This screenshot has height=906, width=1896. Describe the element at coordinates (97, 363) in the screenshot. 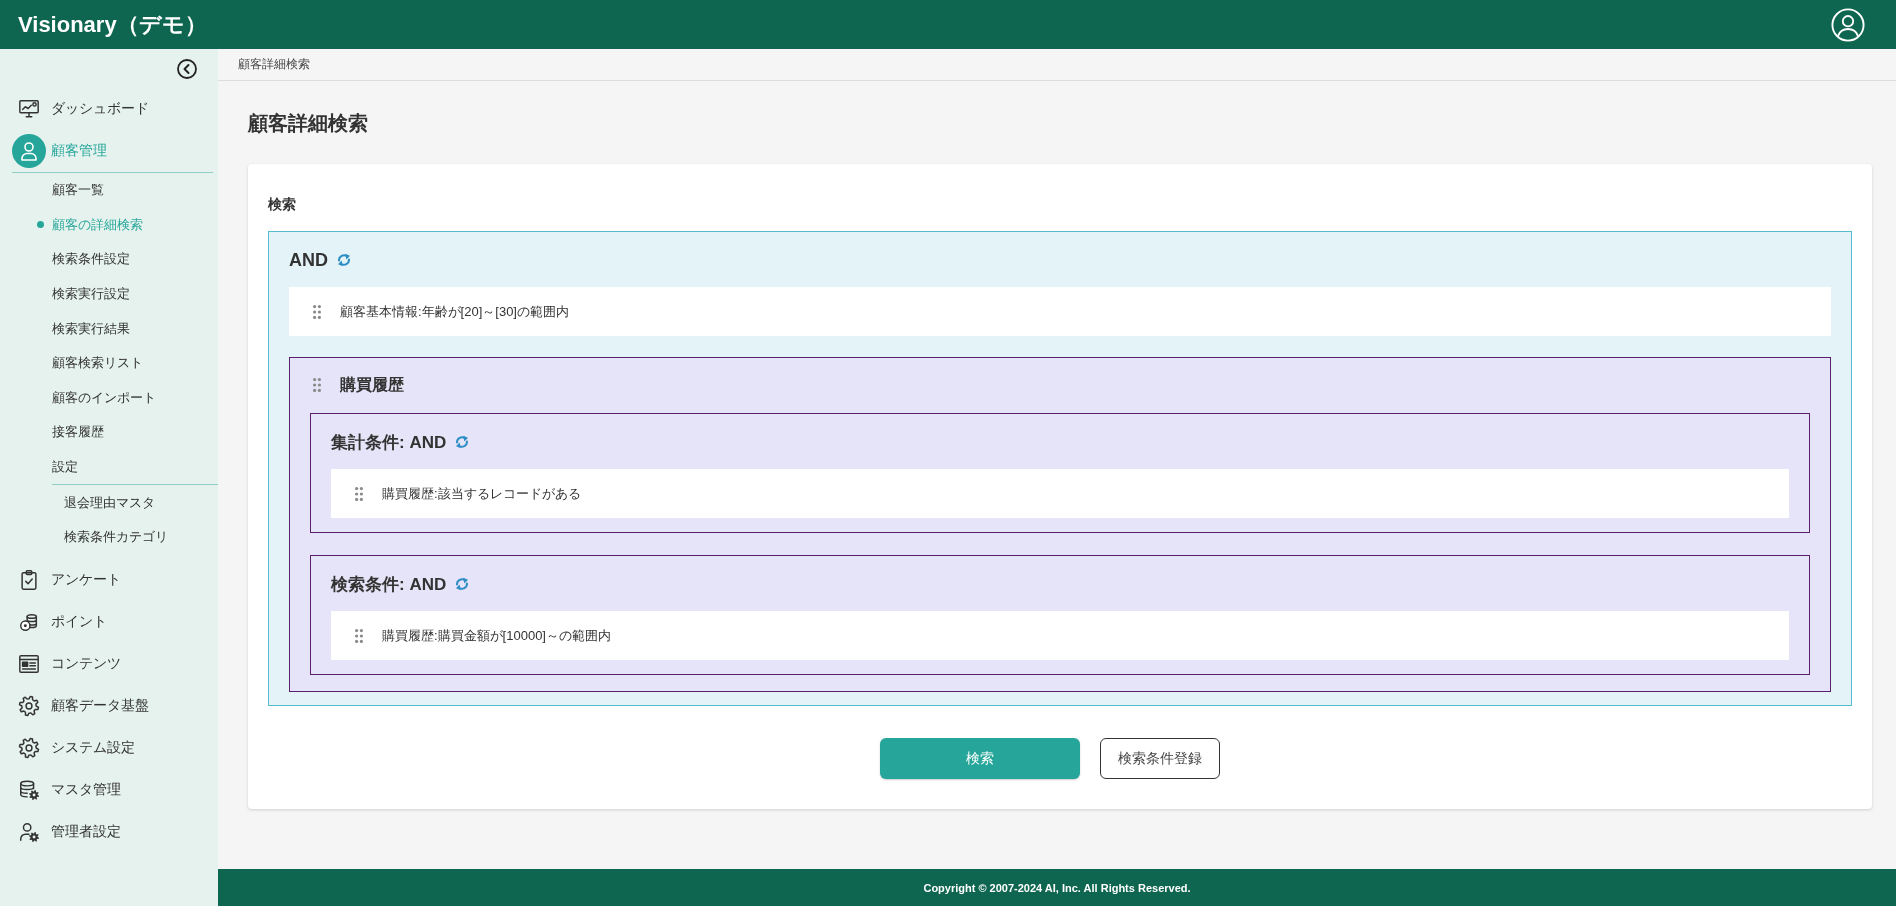

I see `nav-subitem: 顧客検索リスト` at that location.